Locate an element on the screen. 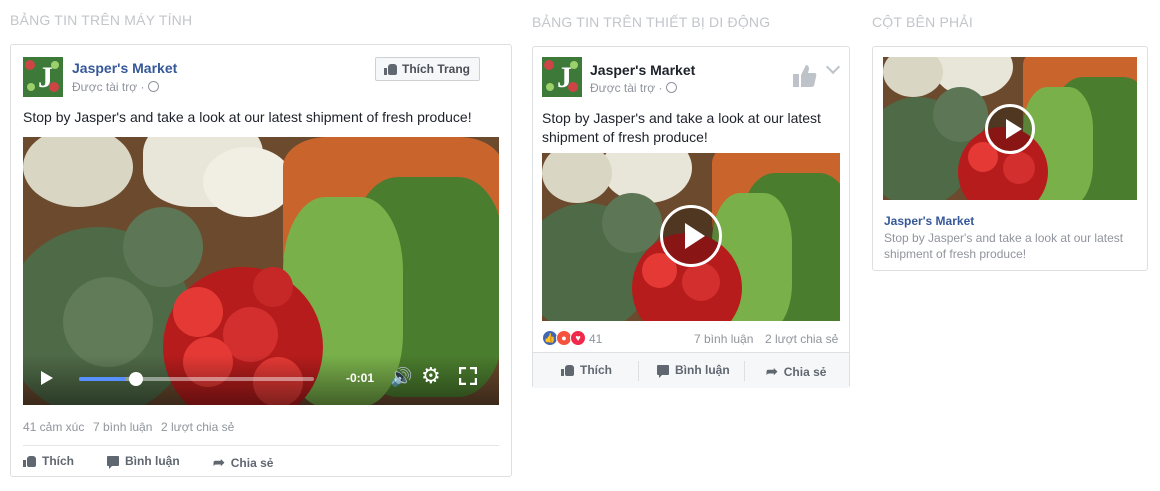 This screenshot has height=491, width=1160. reaction-count: 41 cảm xúc is located at coordinates (53, 427).